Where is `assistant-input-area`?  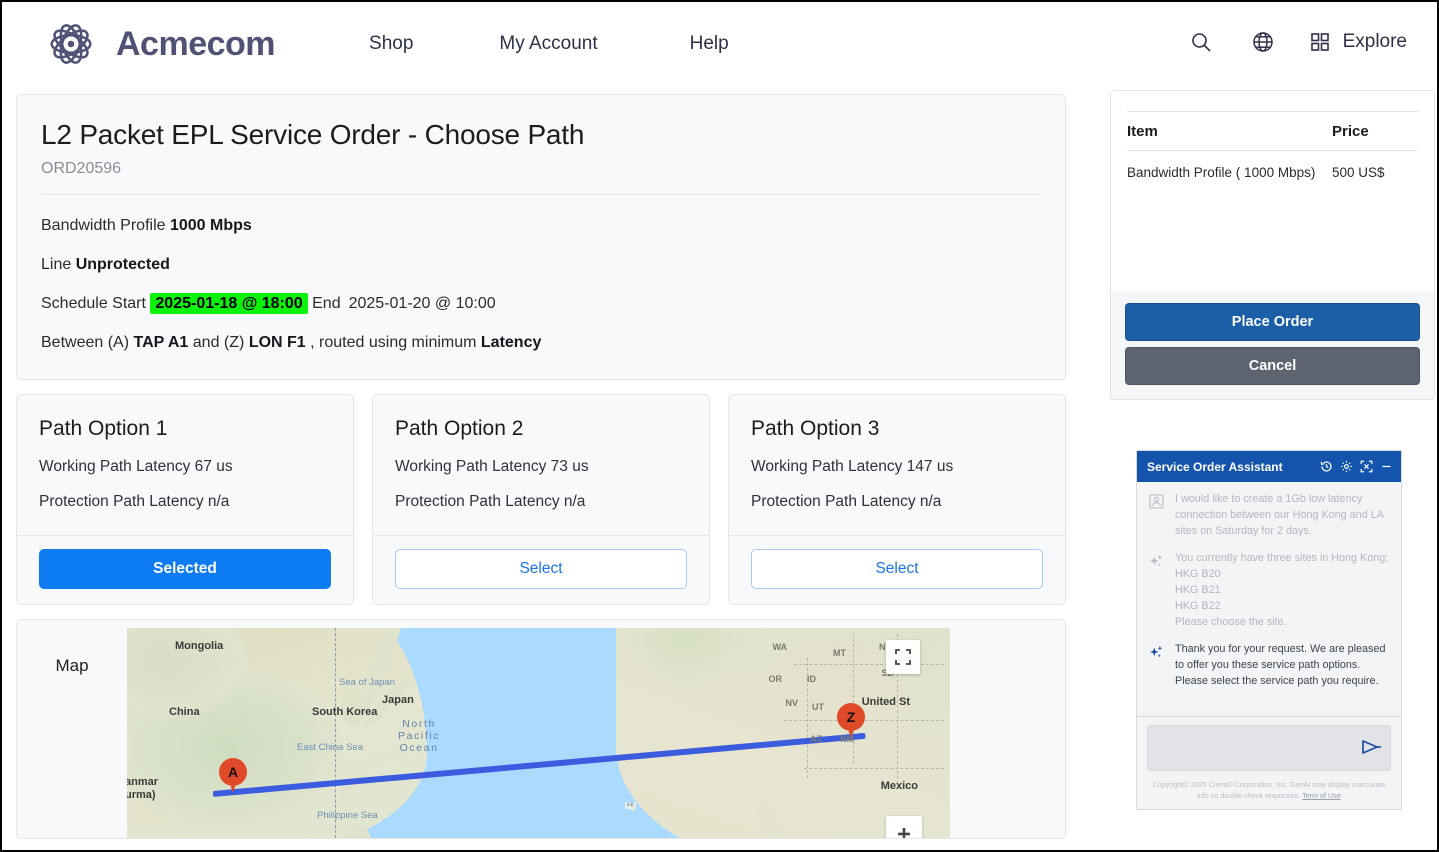
assistant-input-area is located at coordinates (1269, 745).